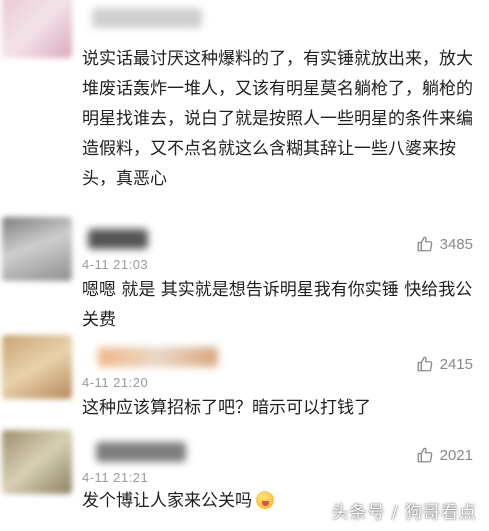 The height and width of the screenshot is (531, 489). What do you see at coordinates (456, 364) in the screenshot?
I see `like-count: 2415` at bounding box center [456, 364].